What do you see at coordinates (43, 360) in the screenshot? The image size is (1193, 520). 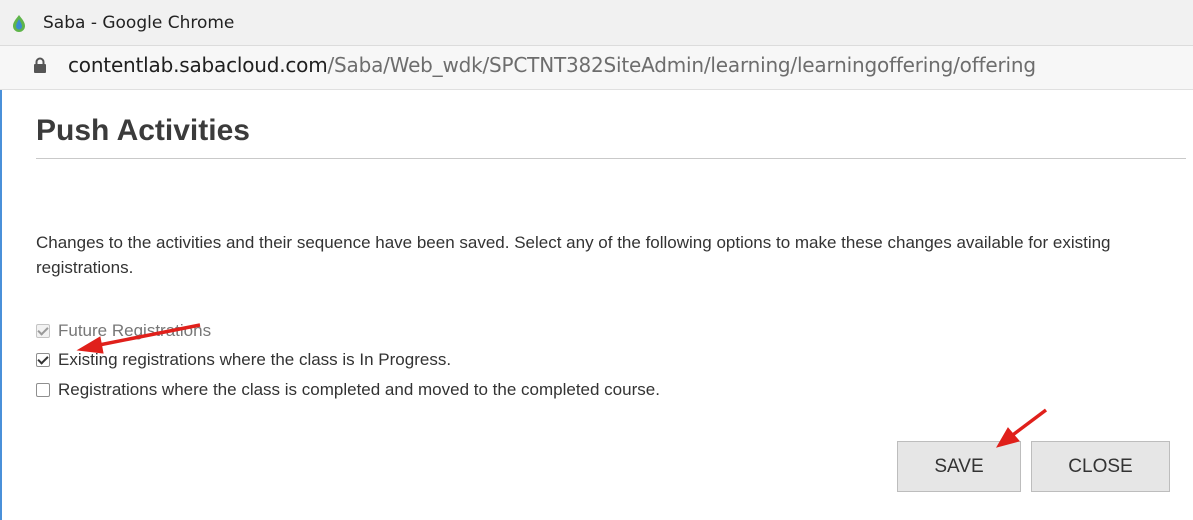 I see `existing-in-progress-checkbox` at bounding box center [43, 360].